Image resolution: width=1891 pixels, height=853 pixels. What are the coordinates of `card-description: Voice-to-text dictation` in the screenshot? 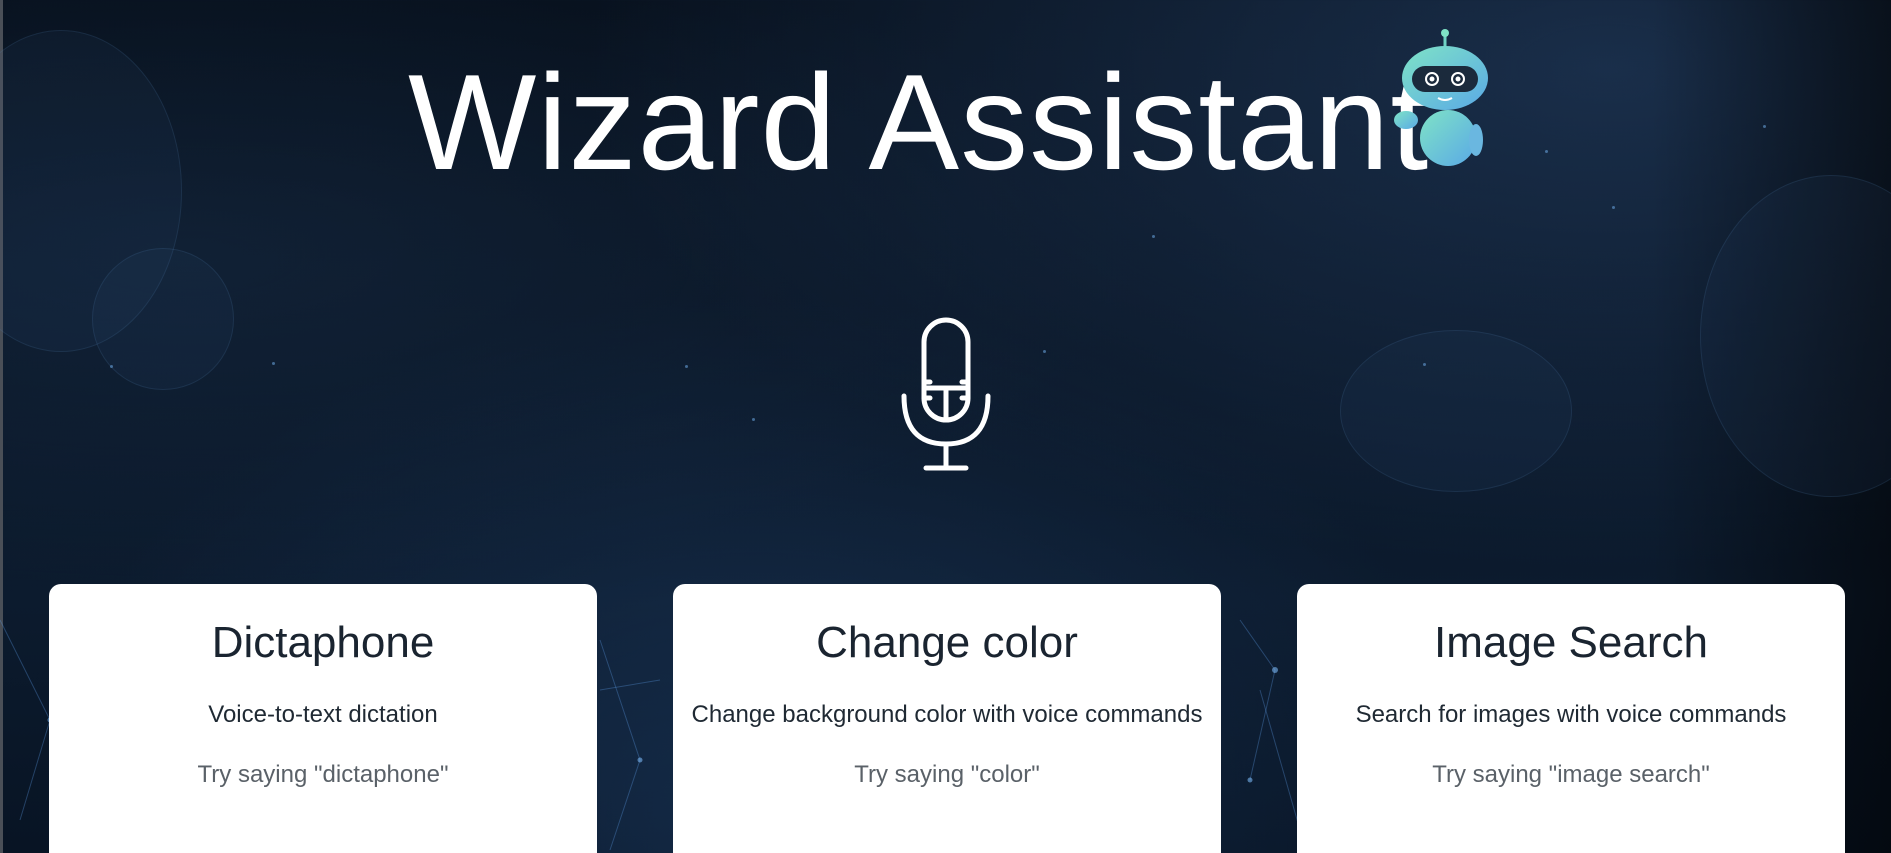 It's located at (323, 714).